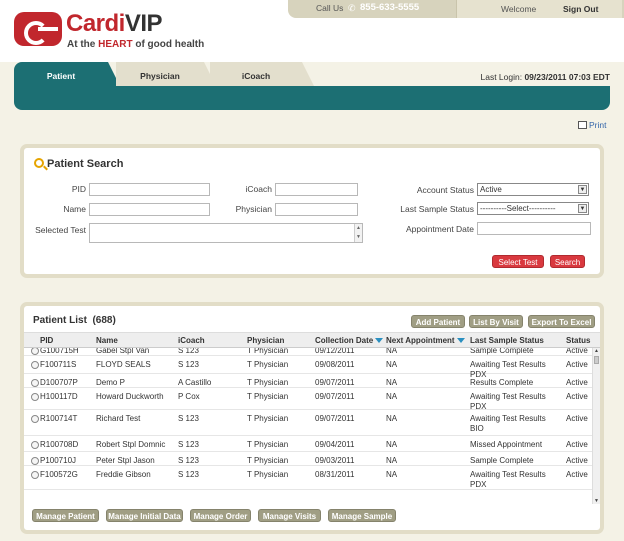 The image size is (624, 541). What do you see at coordinates (265, 340) in the screenshot?
I see `col-physician: Physician` at bounding box center [265, 340].